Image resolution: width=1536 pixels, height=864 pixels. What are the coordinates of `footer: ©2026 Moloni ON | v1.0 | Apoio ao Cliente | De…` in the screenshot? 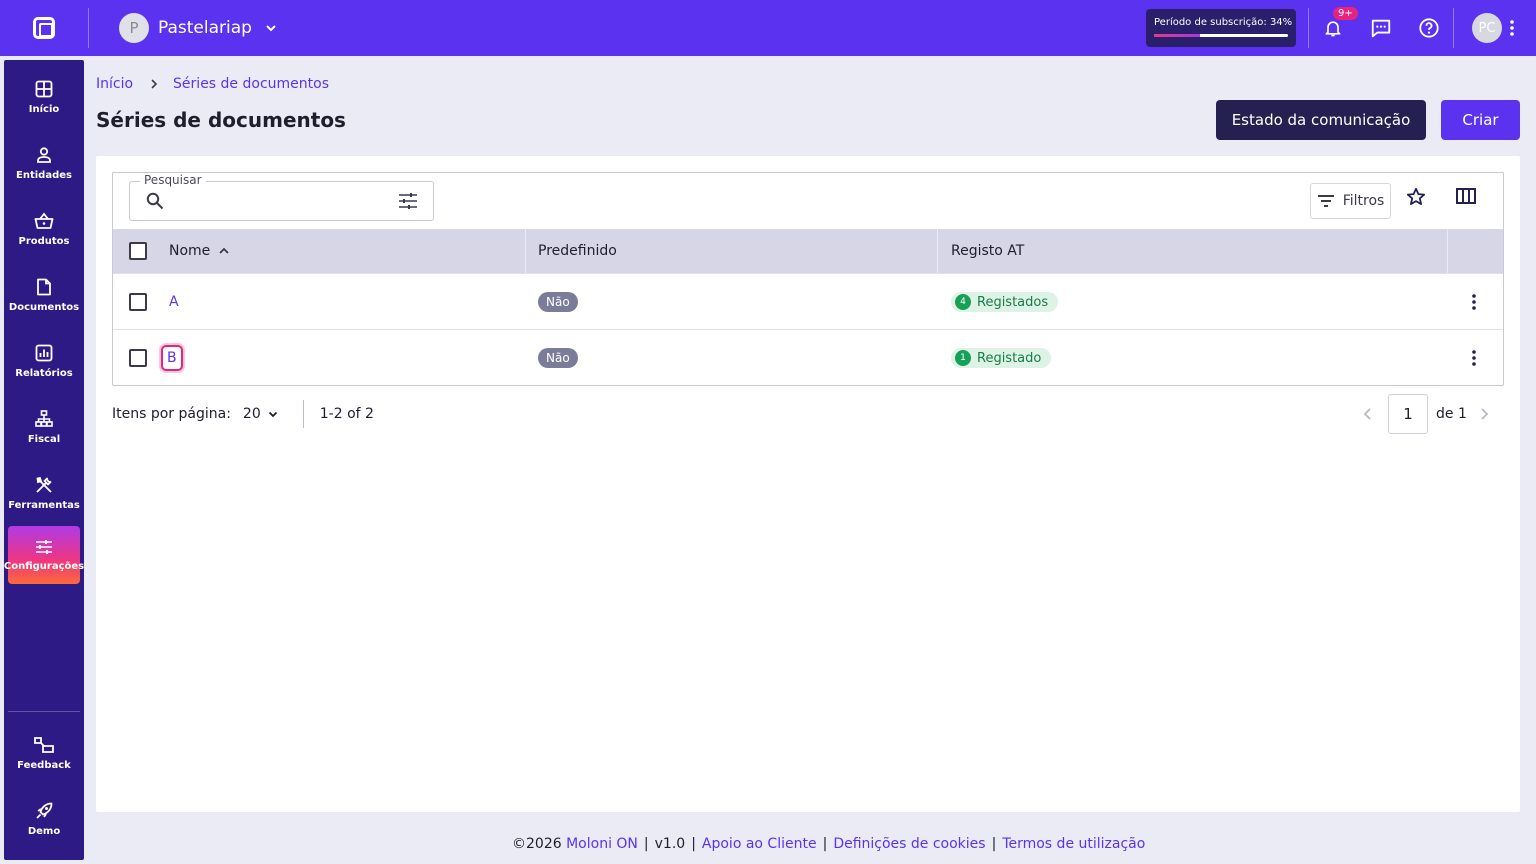 It's located at (768, 844).